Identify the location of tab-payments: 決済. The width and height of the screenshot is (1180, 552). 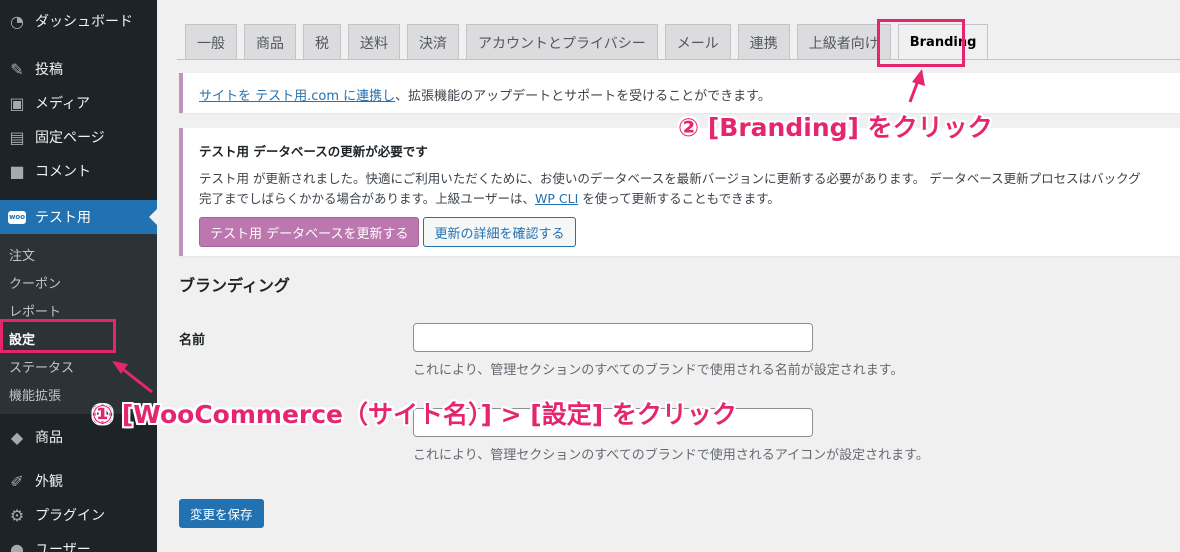
(433, 42).